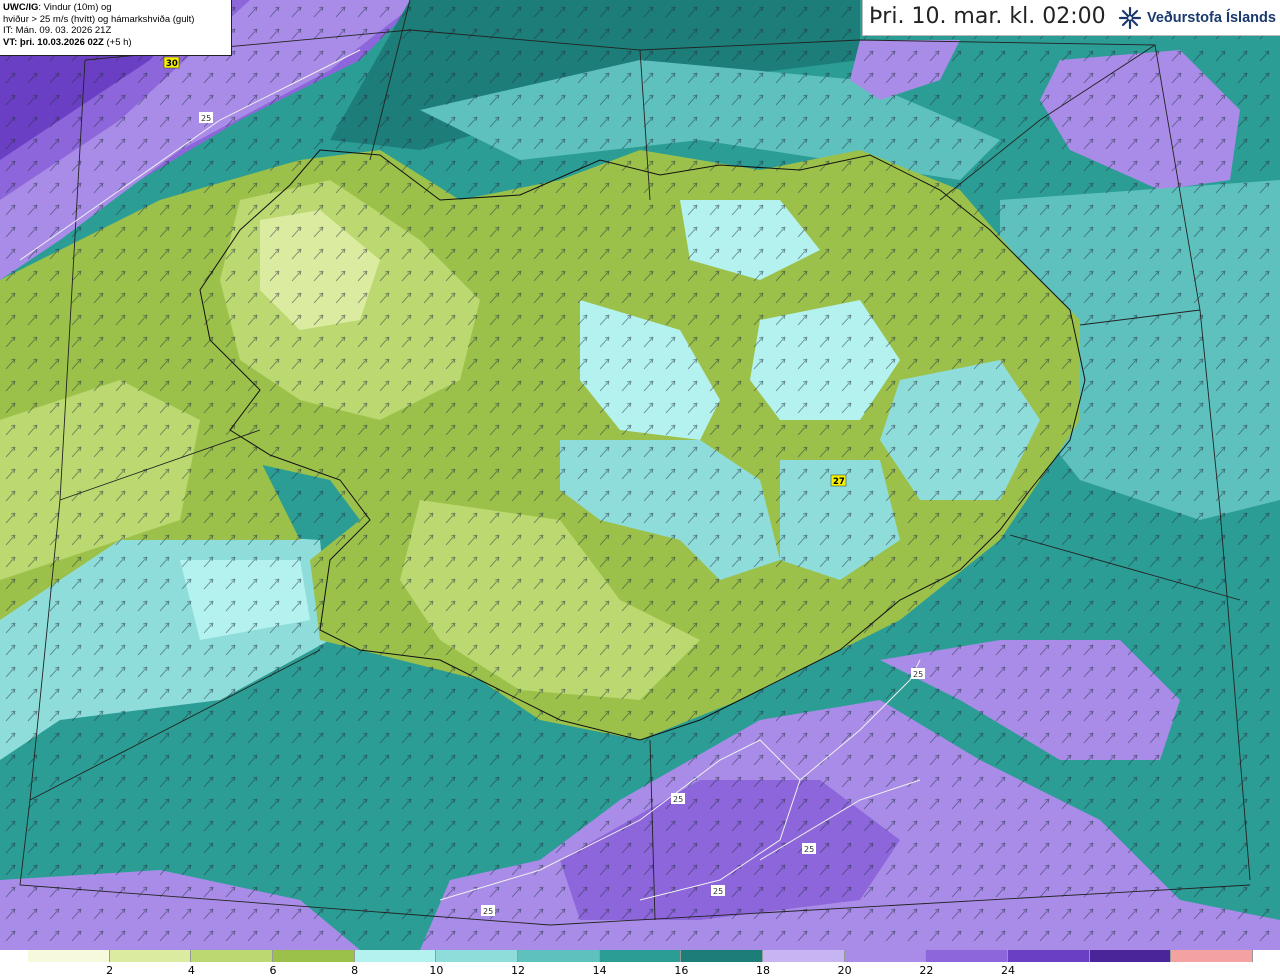 The width and height of the screenshot is (1280, 978). Describe the element at coordinates (117, 42) in the screenshot. I see `lead-time: (+5 h)` at that location.